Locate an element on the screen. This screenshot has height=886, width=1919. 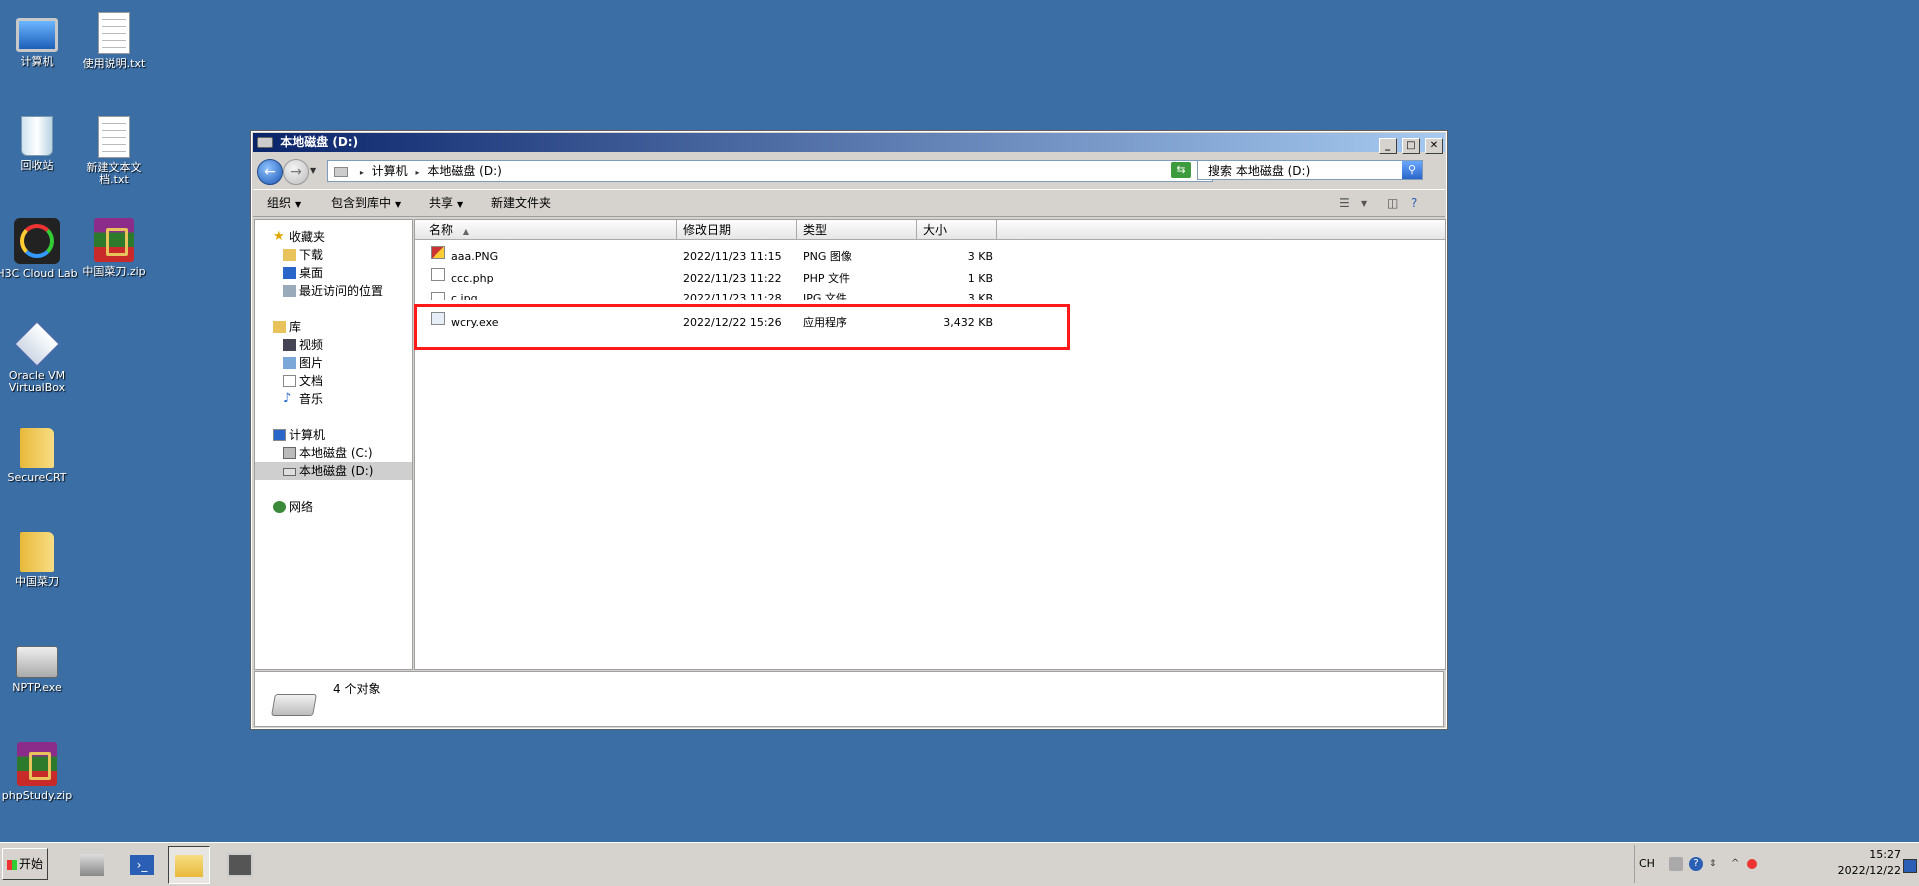
file-modified: 2022/11/23 11:22 is located at coordinates (732, 278).